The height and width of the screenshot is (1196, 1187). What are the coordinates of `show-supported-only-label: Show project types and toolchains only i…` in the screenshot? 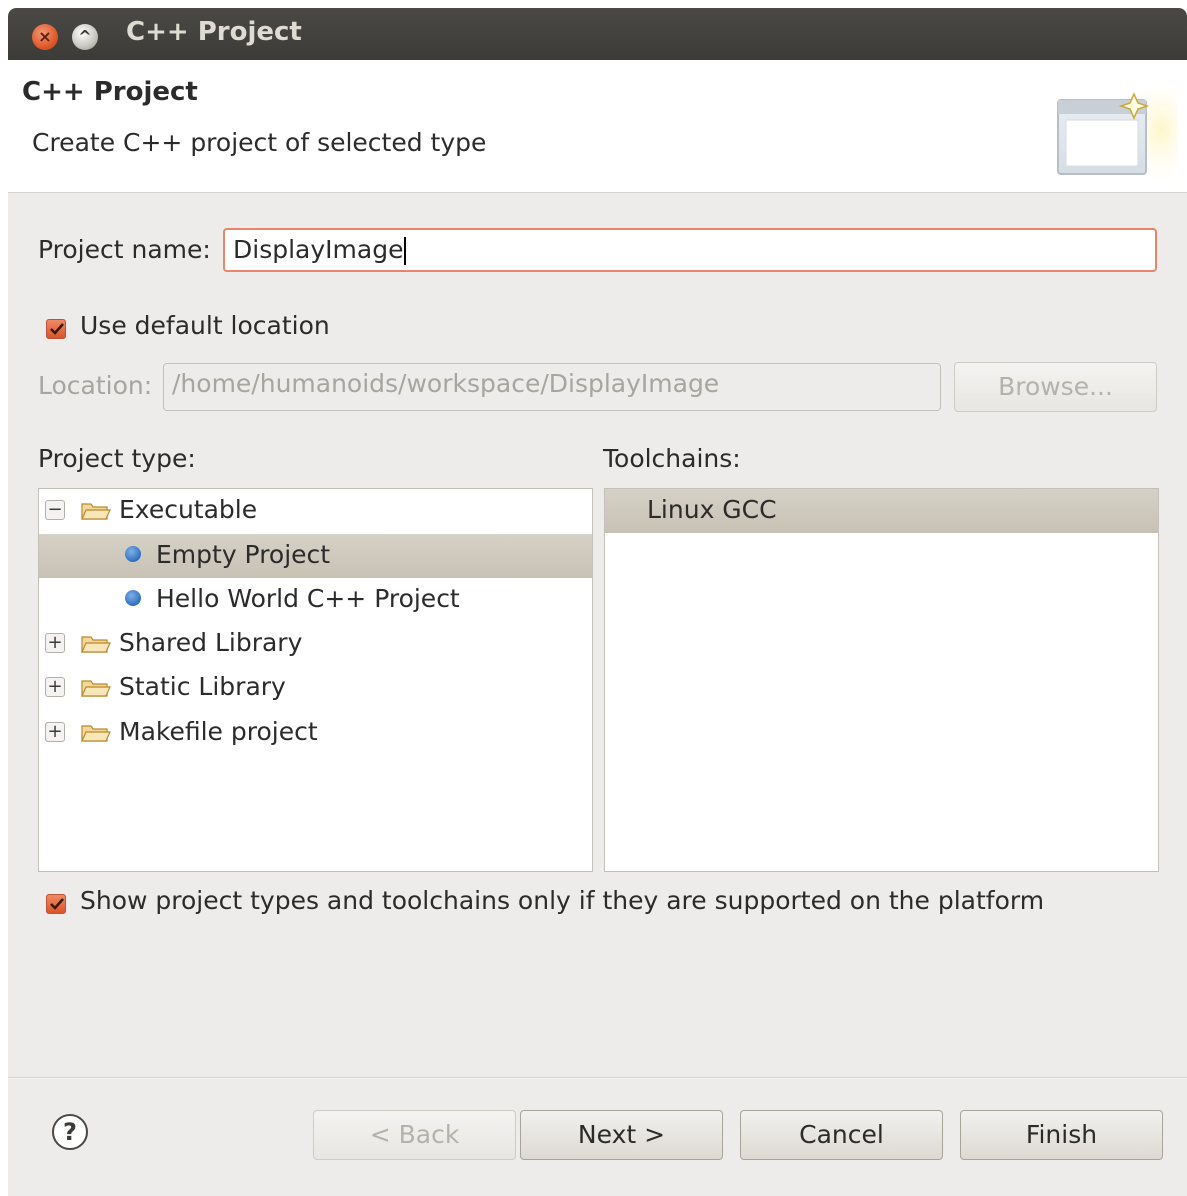 It's located at (562, 900).